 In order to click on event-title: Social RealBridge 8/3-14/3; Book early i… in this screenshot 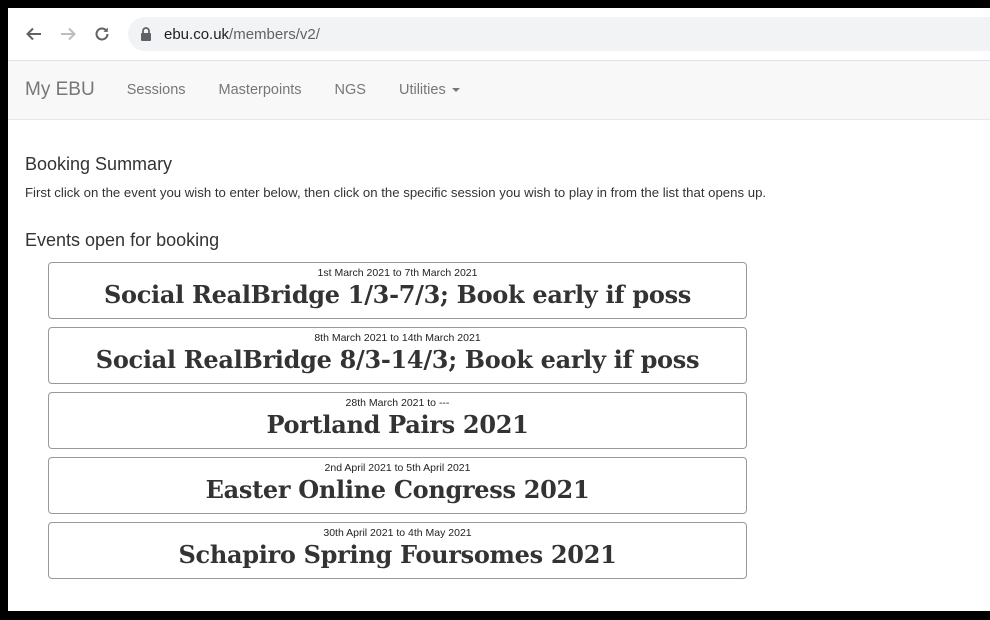, I will do `click(397, 359)`.